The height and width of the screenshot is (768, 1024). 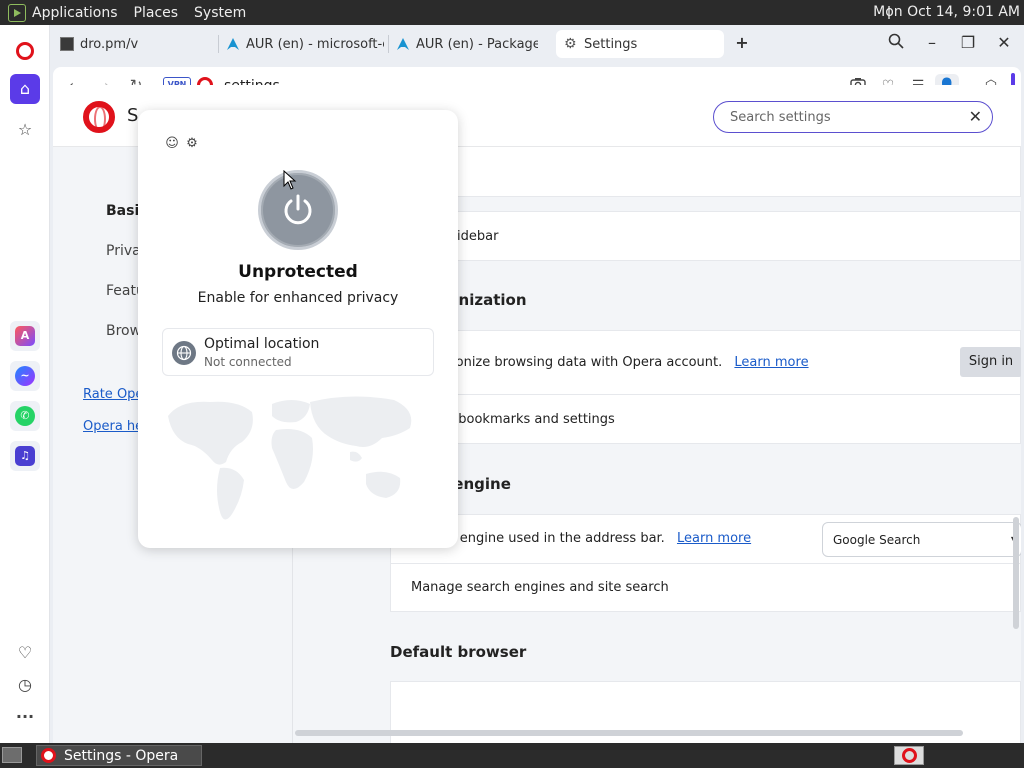 I want to click on more-dots-icon: ···, so click(x=25, y=717).